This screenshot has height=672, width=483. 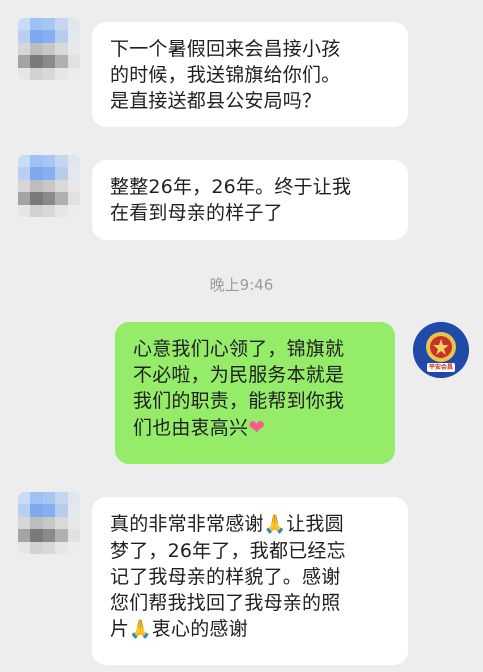 What do you see at coordinates (225, 75) in the screenshot?
I see `message-text: 的时候，我送锦旗给你们。` at bounding box center [225, 75].